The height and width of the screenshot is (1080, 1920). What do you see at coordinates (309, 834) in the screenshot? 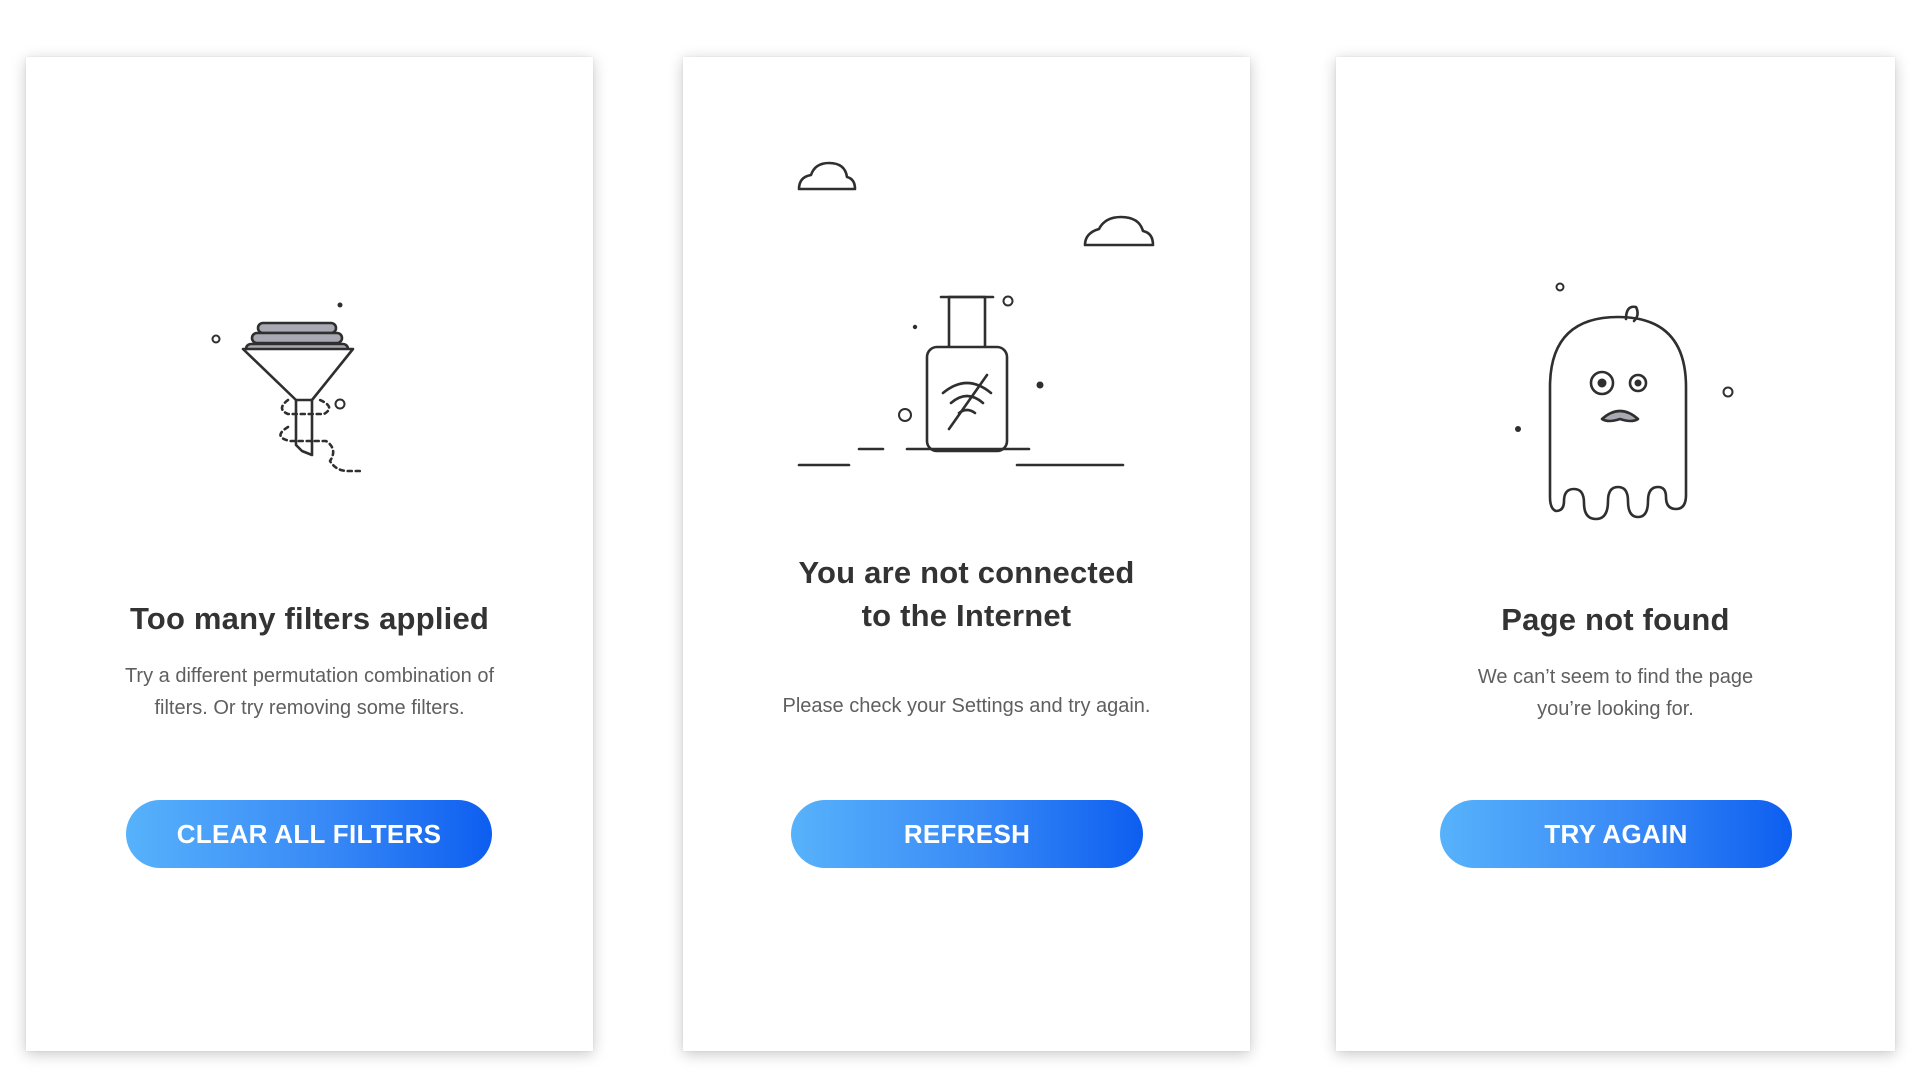
I see `clear-all-filters-button: CLEAR ALL FILTERS` at bounding box center [309, 834].